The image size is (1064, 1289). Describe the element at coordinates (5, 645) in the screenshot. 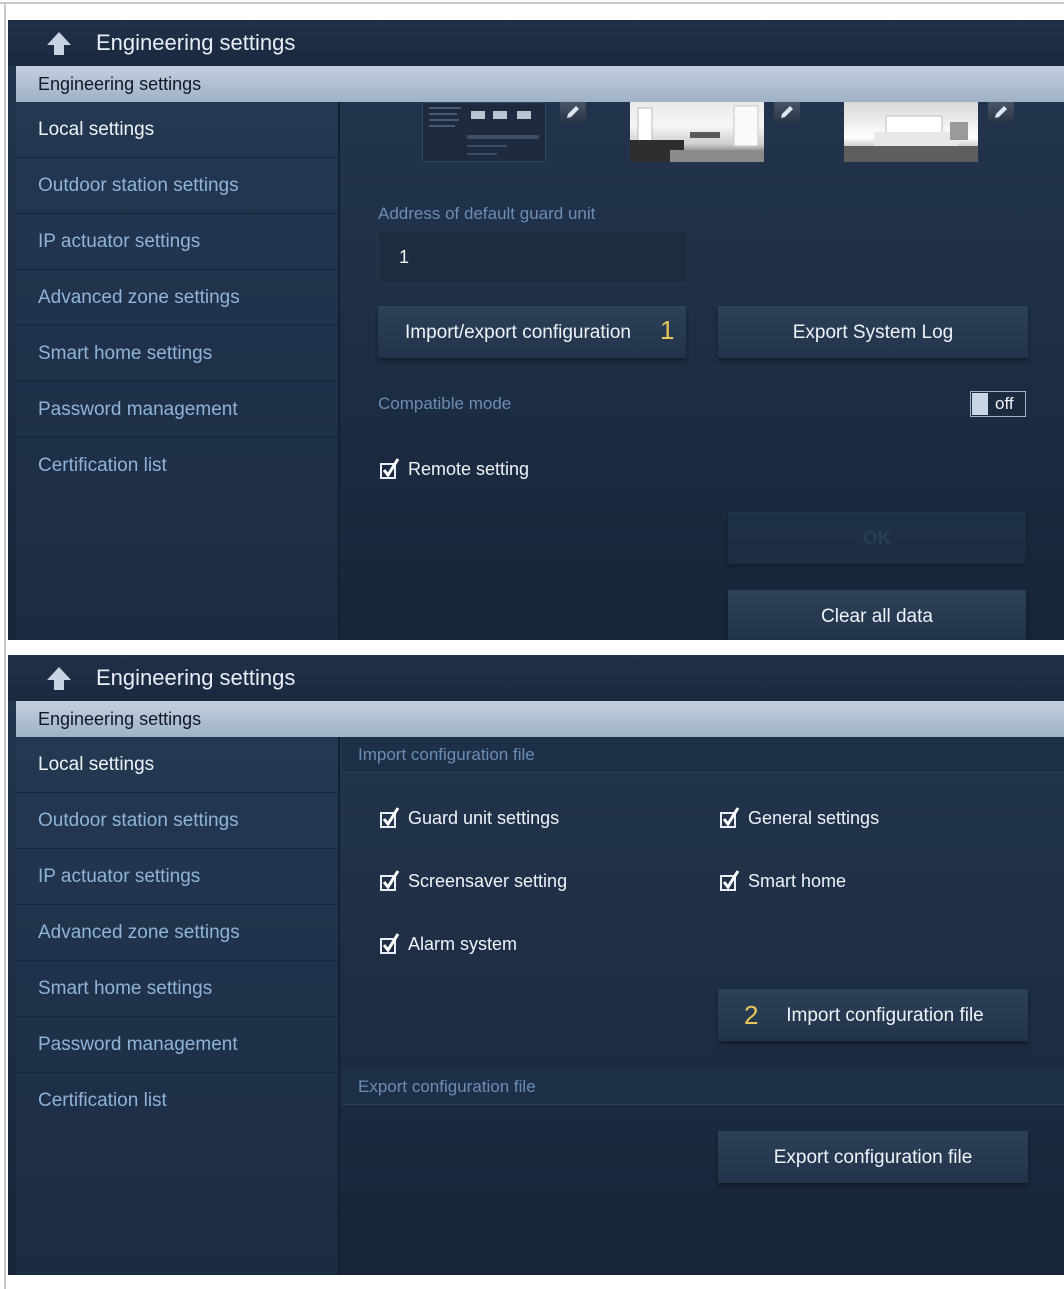

I see `frame-border-left` at that location.